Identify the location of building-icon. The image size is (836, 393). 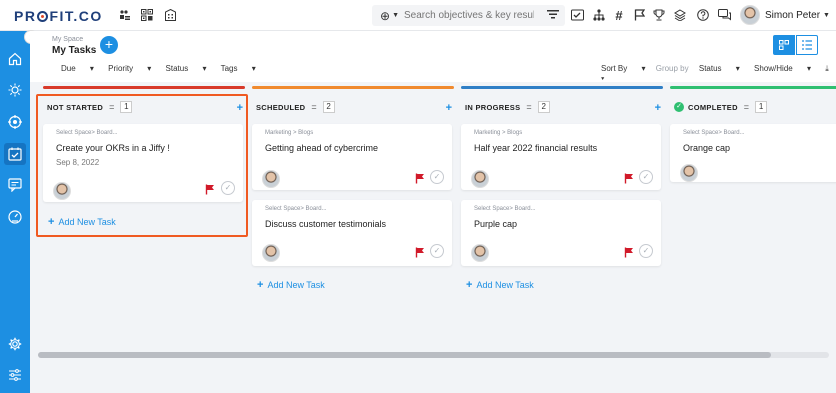
(170, 15).